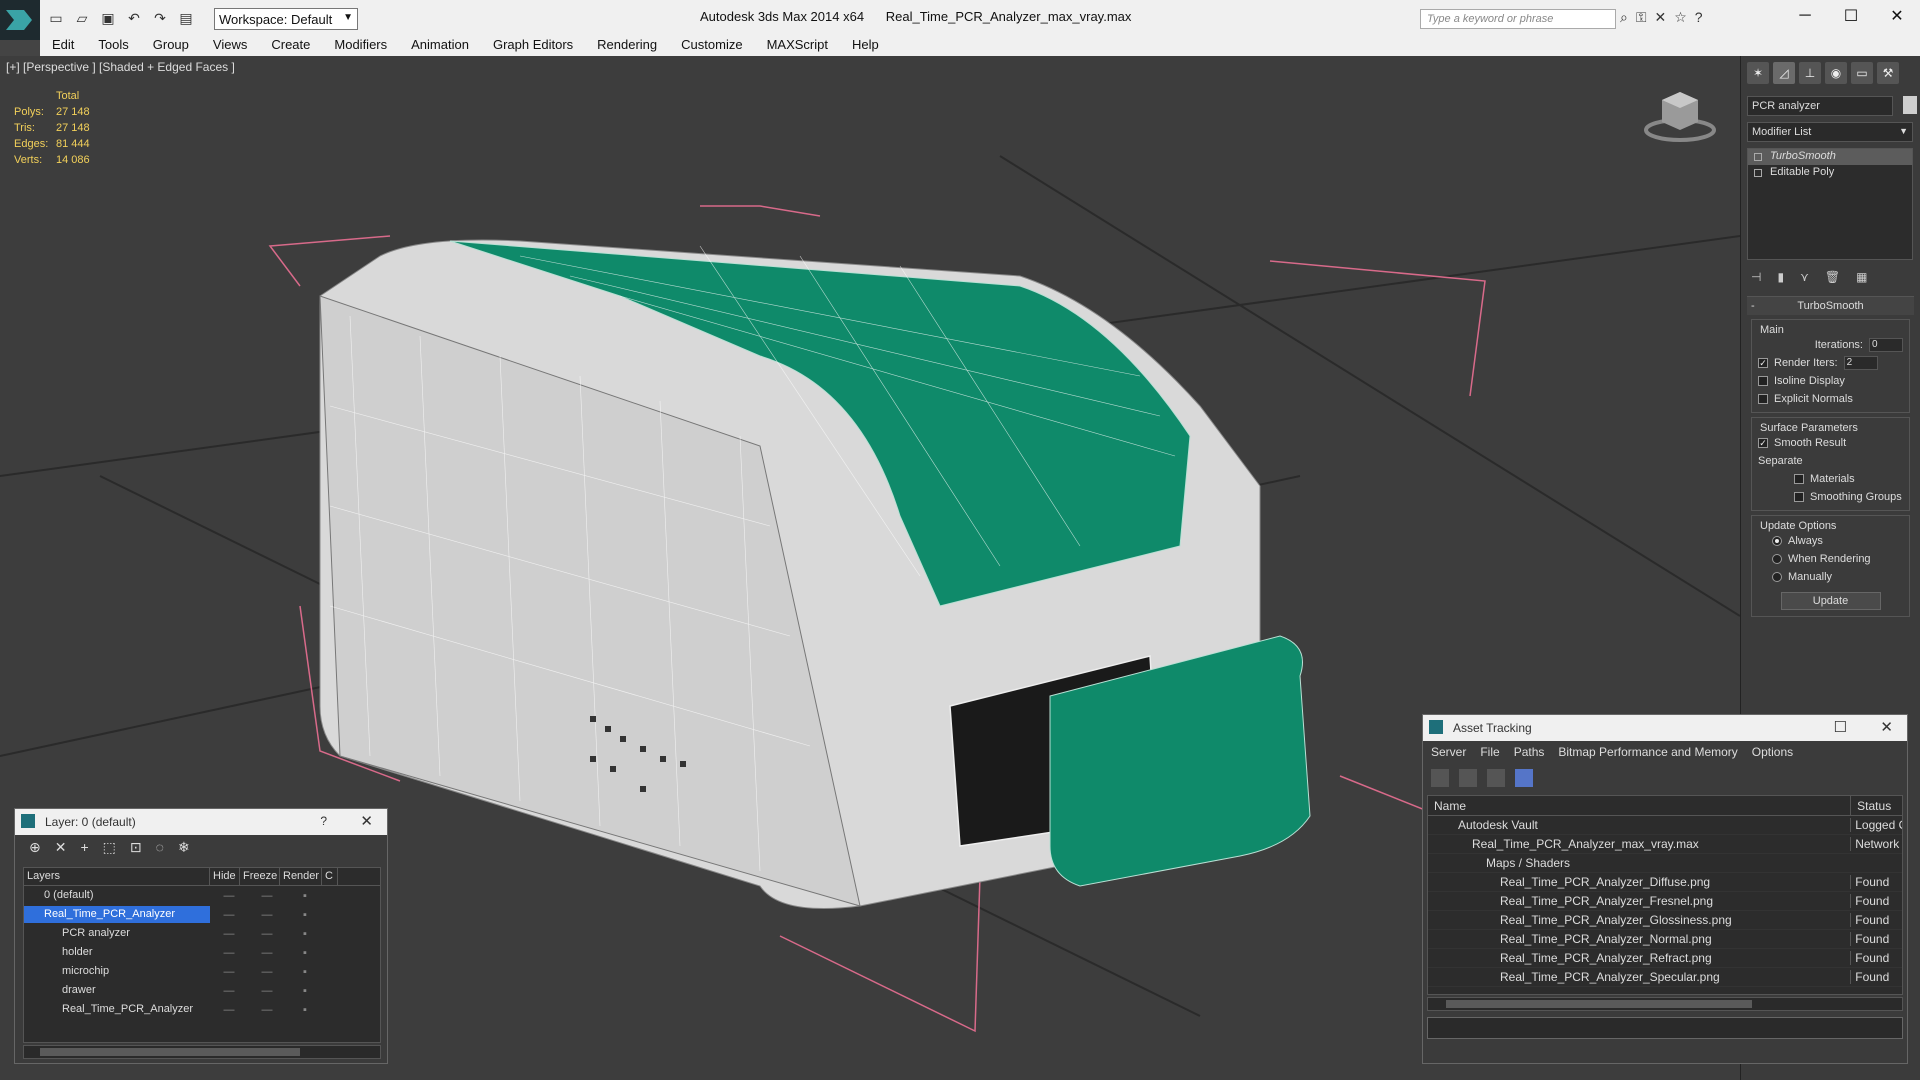 The image size is (1920, 1080). Describe the element at coordinates (201, 822) in the screenshot. I see `dialog-title-bar: Layer: 0 (default) ? ✕` at that location.